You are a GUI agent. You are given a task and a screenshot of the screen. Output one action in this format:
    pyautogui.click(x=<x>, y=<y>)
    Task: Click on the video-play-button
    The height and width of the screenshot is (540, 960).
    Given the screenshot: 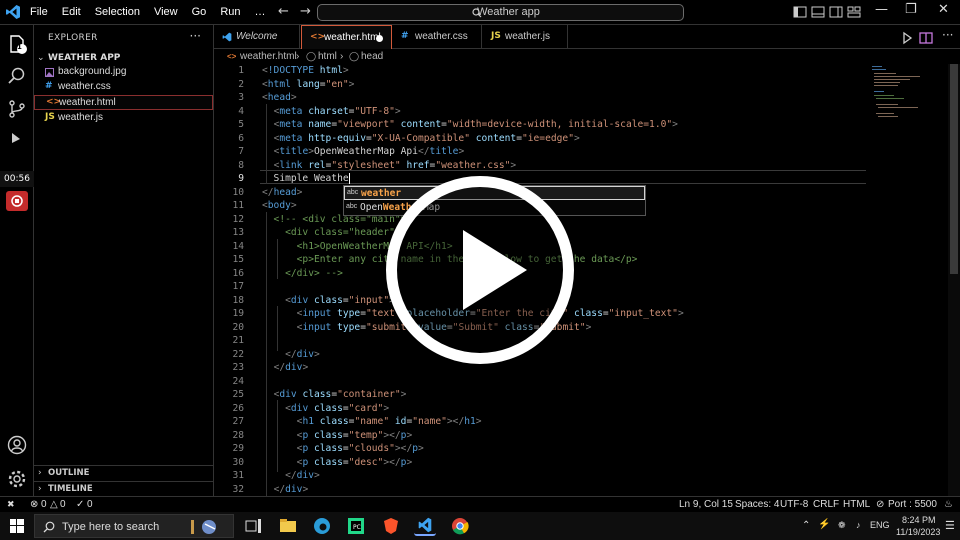 What is the action you would take?
    pyautogui.click(x=480, y=270)
    